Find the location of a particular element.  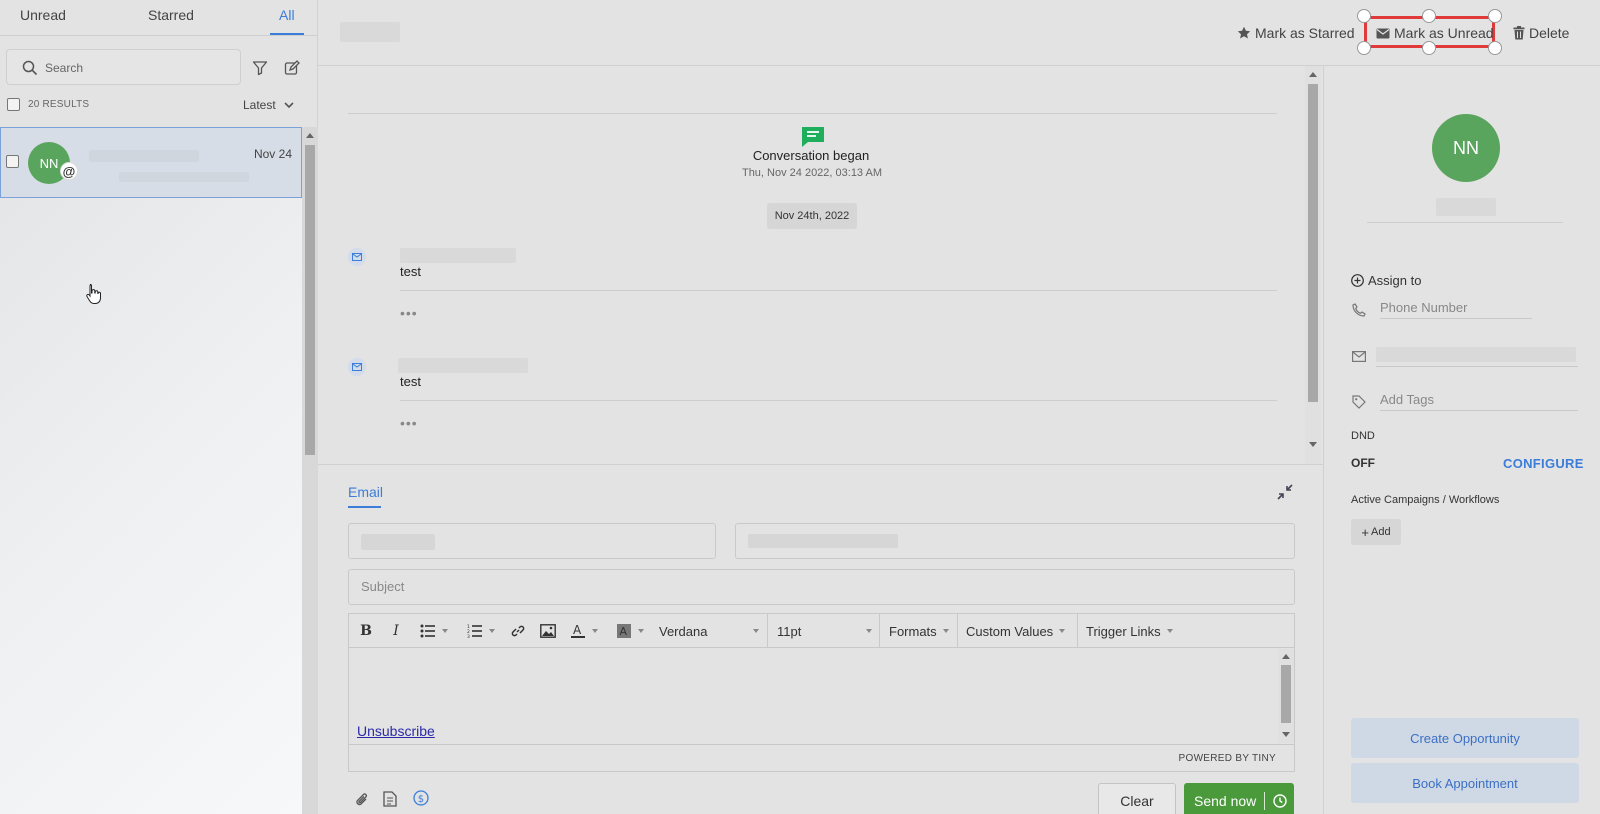

sort-dropdown: Latest is located at coordinates (268, 105).